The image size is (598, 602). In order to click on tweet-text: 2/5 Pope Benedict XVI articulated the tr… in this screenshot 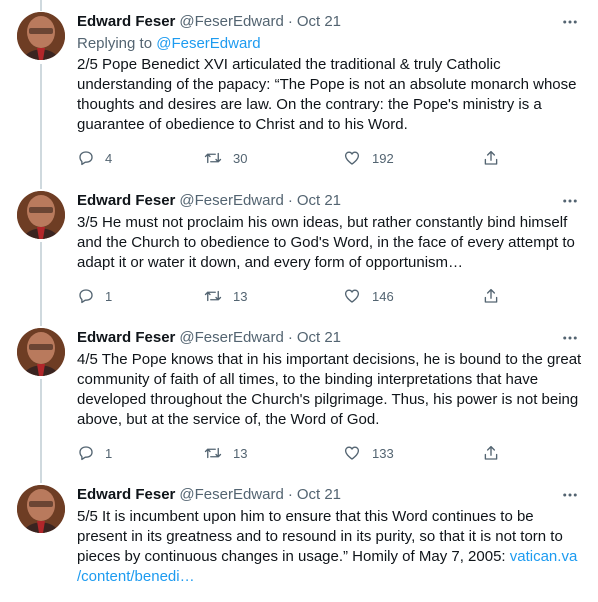, I will do `click(327, 94)`.